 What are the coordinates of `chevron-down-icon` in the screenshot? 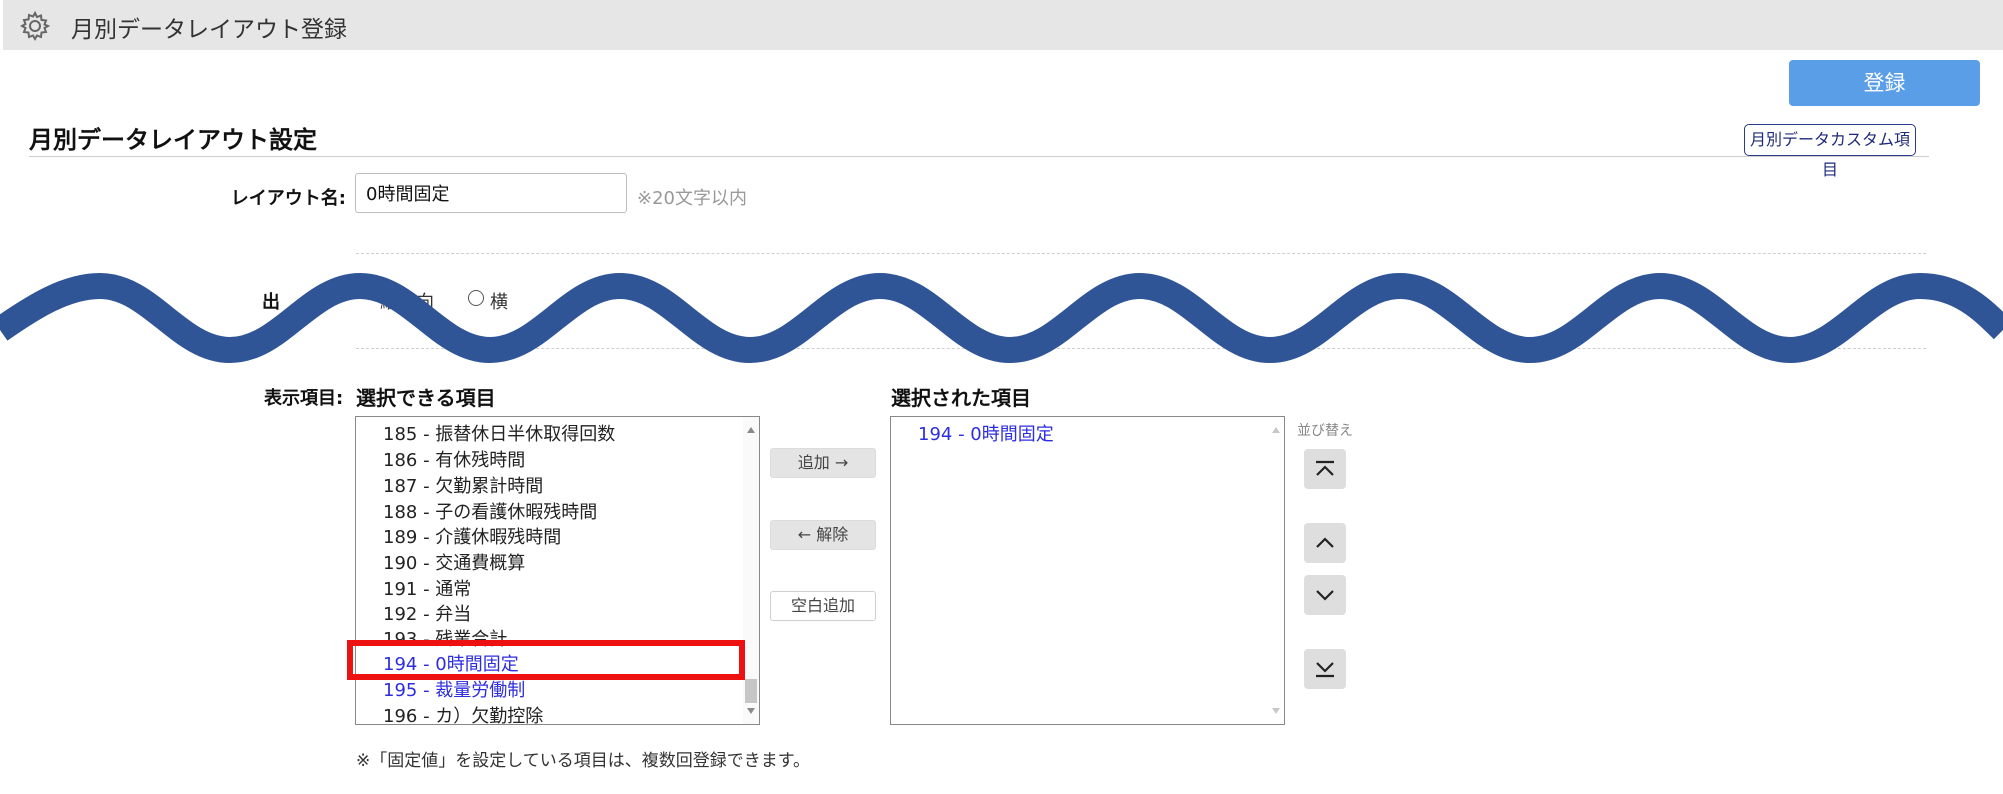 It's located at (1325, 595).